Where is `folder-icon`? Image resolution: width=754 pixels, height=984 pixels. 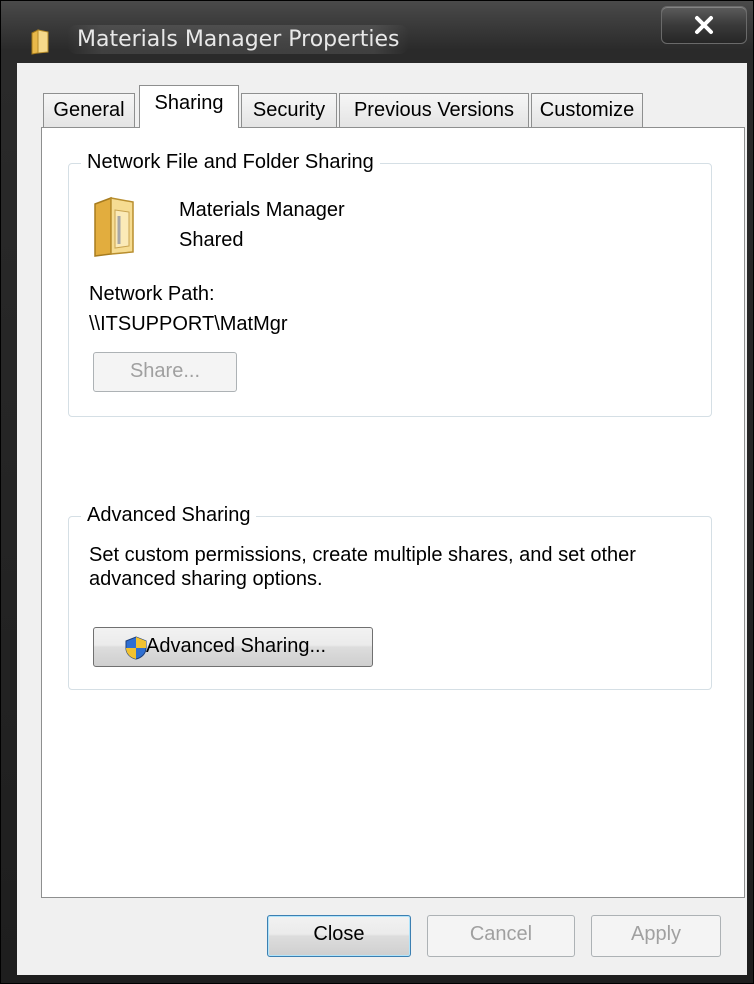 folder-icon is located at coordinates (40, 42).